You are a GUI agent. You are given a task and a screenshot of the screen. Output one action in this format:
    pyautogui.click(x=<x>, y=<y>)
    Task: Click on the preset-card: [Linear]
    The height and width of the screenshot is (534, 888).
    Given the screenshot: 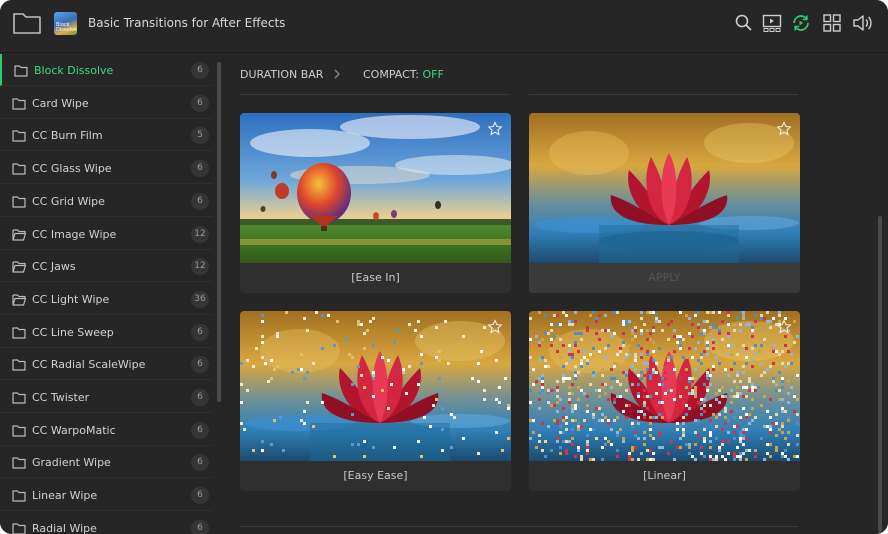 What is the action you would take?
    pyautogui.click(x=664, y=401)
    